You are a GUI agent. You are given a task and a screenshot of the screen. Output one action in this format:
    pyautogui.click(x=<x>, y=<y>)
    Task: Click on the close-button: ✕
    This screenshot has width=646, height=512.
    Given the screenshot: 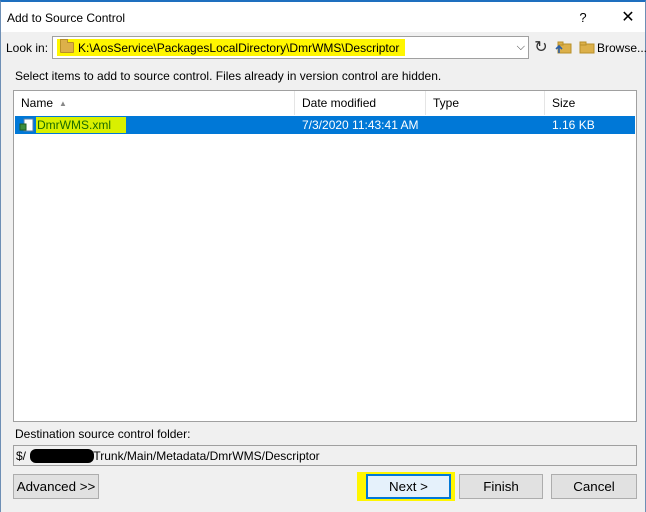 What is the action you would take?
    pyautogui.click(x=628, y=17)
    